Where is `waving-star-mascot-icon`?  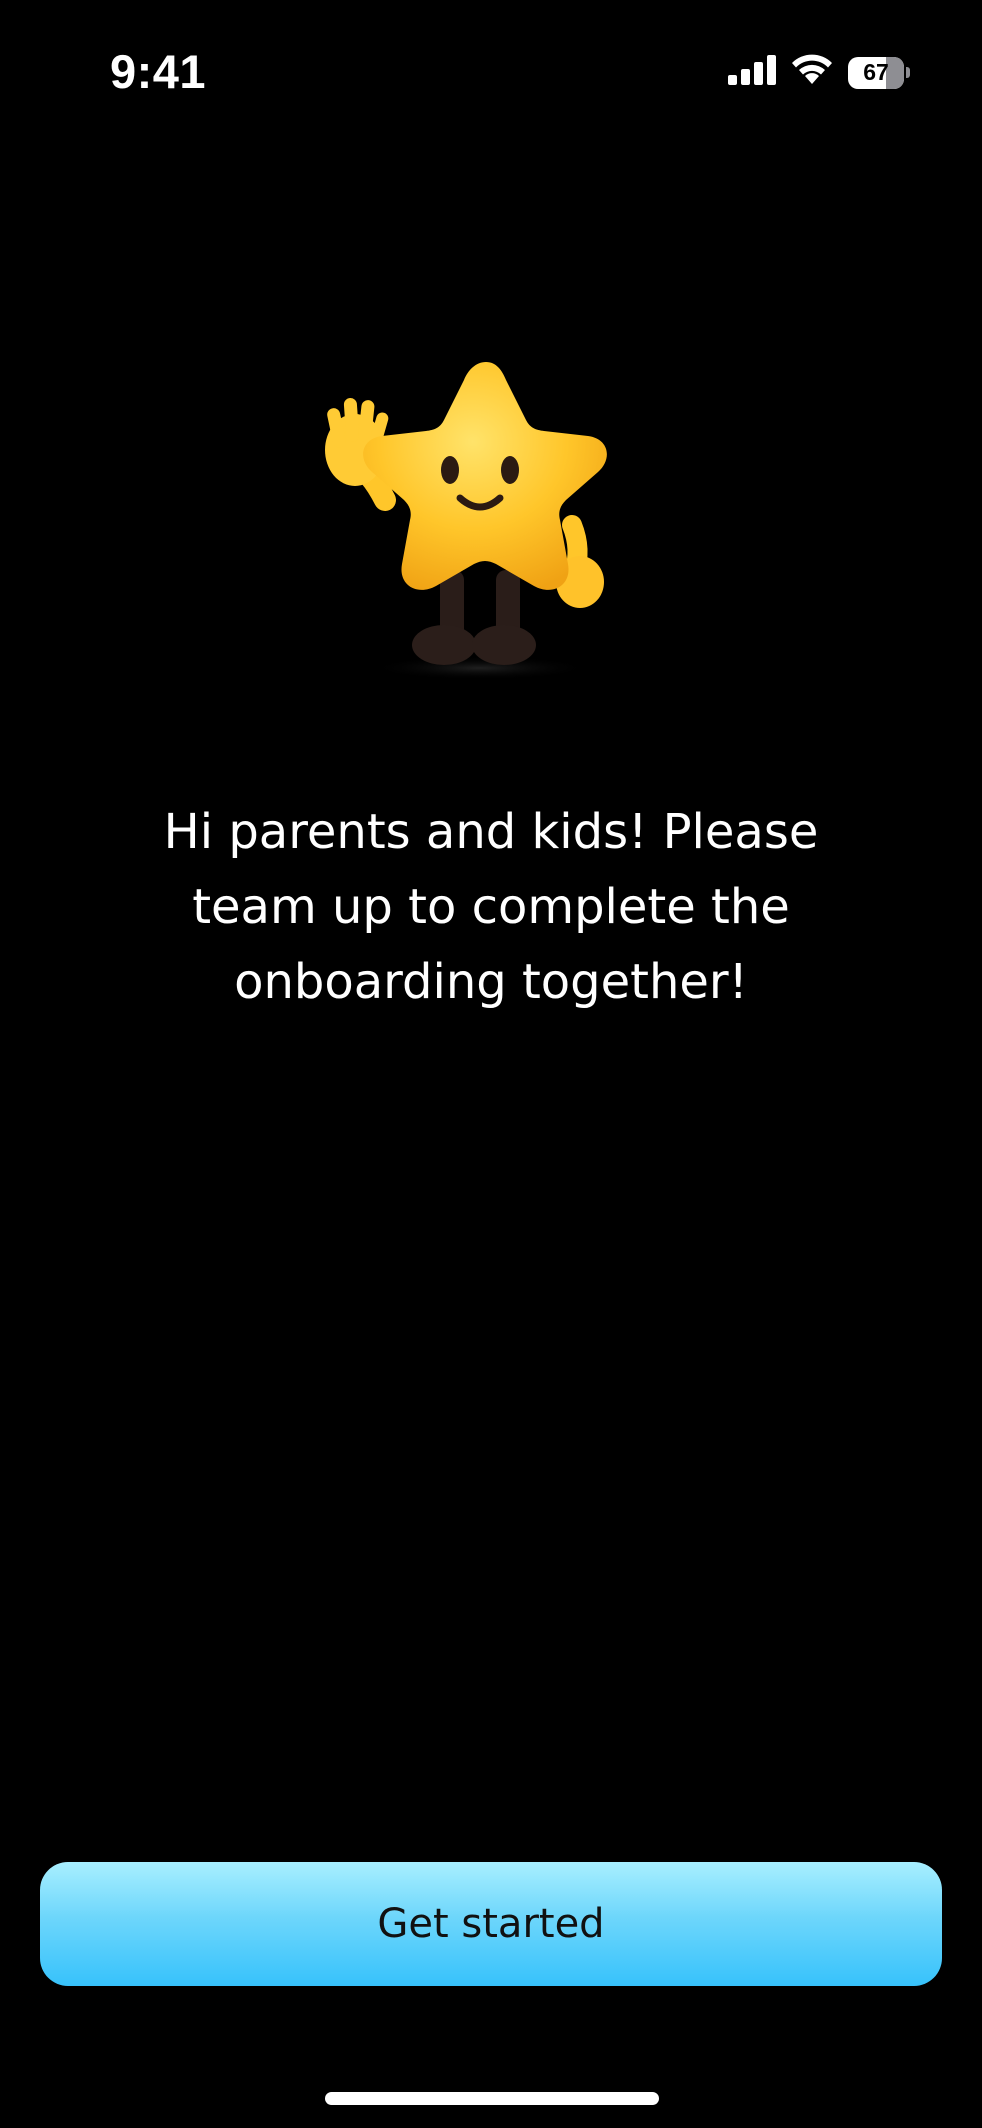 waving-star-mascot-icon is located at coordinates (480, 515).